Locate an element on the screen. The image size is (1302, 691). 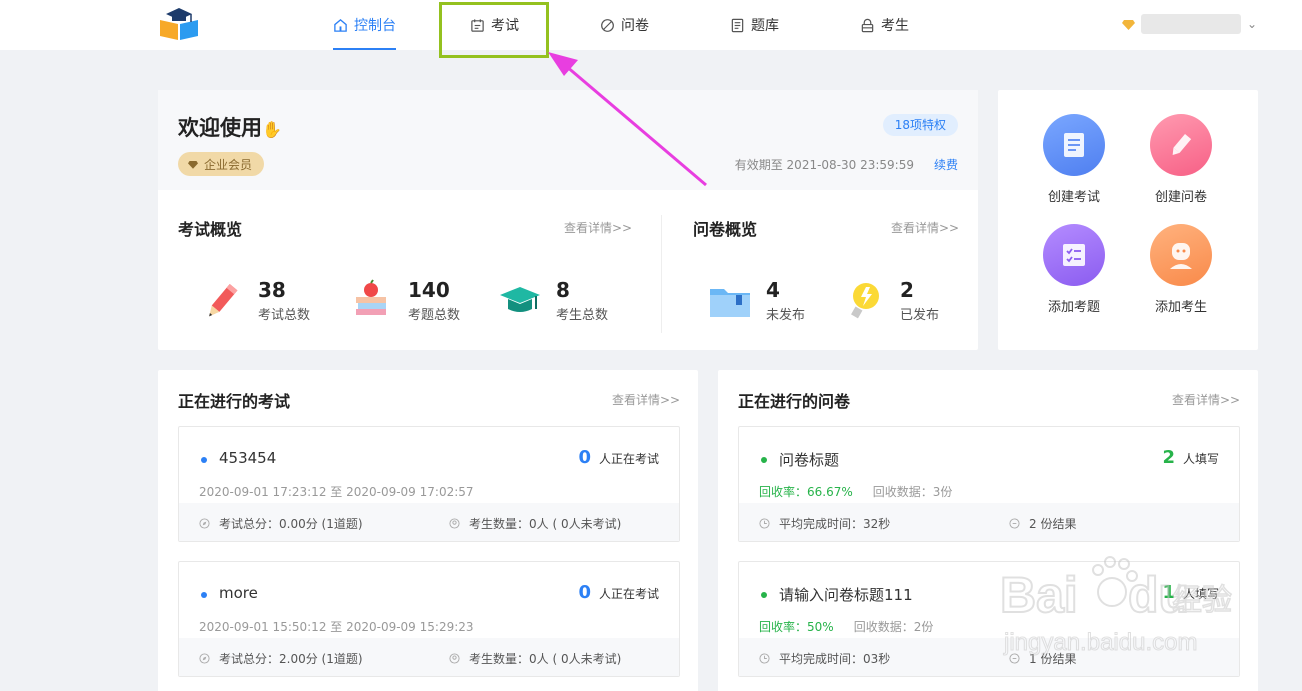
person-icon is located at coordinates (1181, 255).